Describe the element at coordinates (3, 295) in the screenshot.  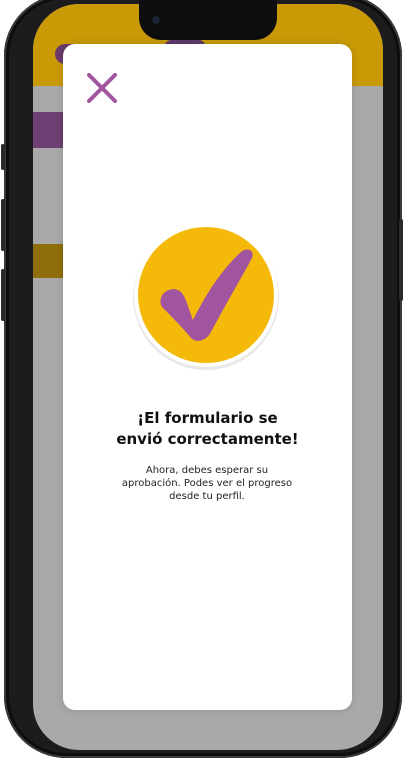
I see `side-button-volume-down` at that location.